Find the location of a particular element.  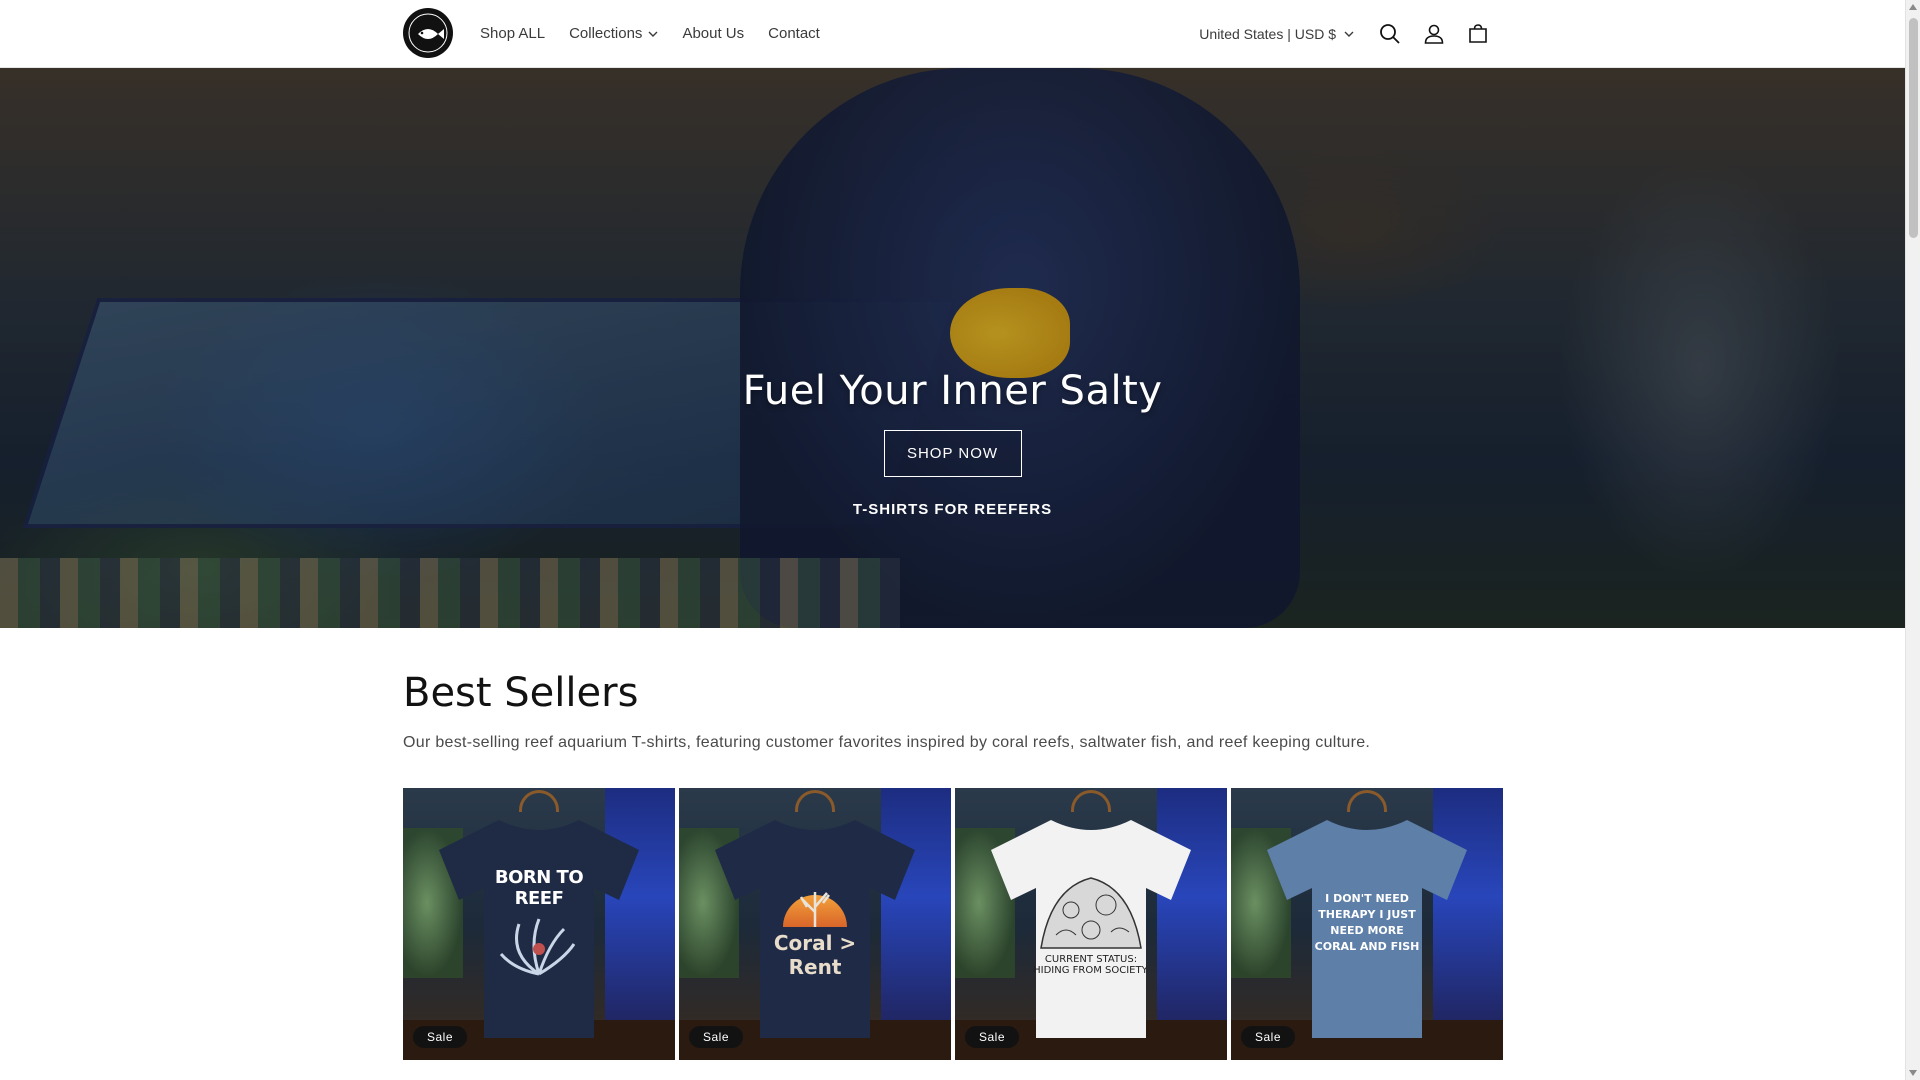

product-card: Coral > Rent Sale is located at coordinates (815, 924).